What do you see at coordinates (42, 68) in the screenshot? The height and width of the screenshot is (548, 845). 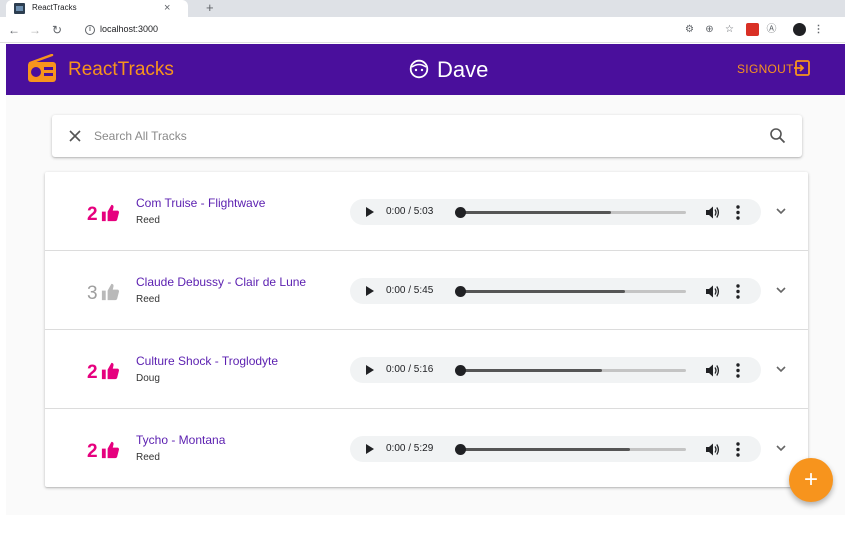 I see `radio-icon` at bounding box center [42, 68].